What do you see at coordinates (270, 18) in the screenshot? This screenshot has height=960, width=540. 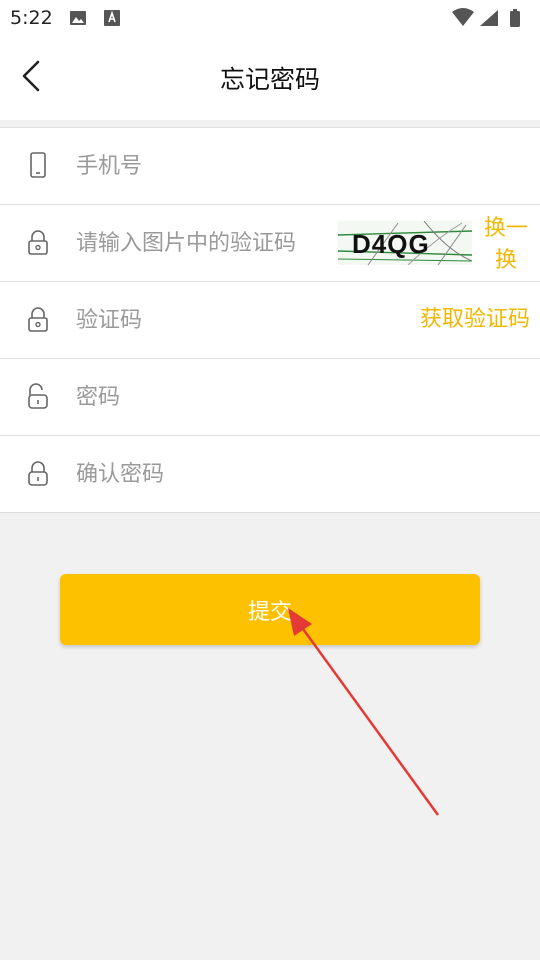 I see `status-bar: 5:22` at bounding box center [270, 18].